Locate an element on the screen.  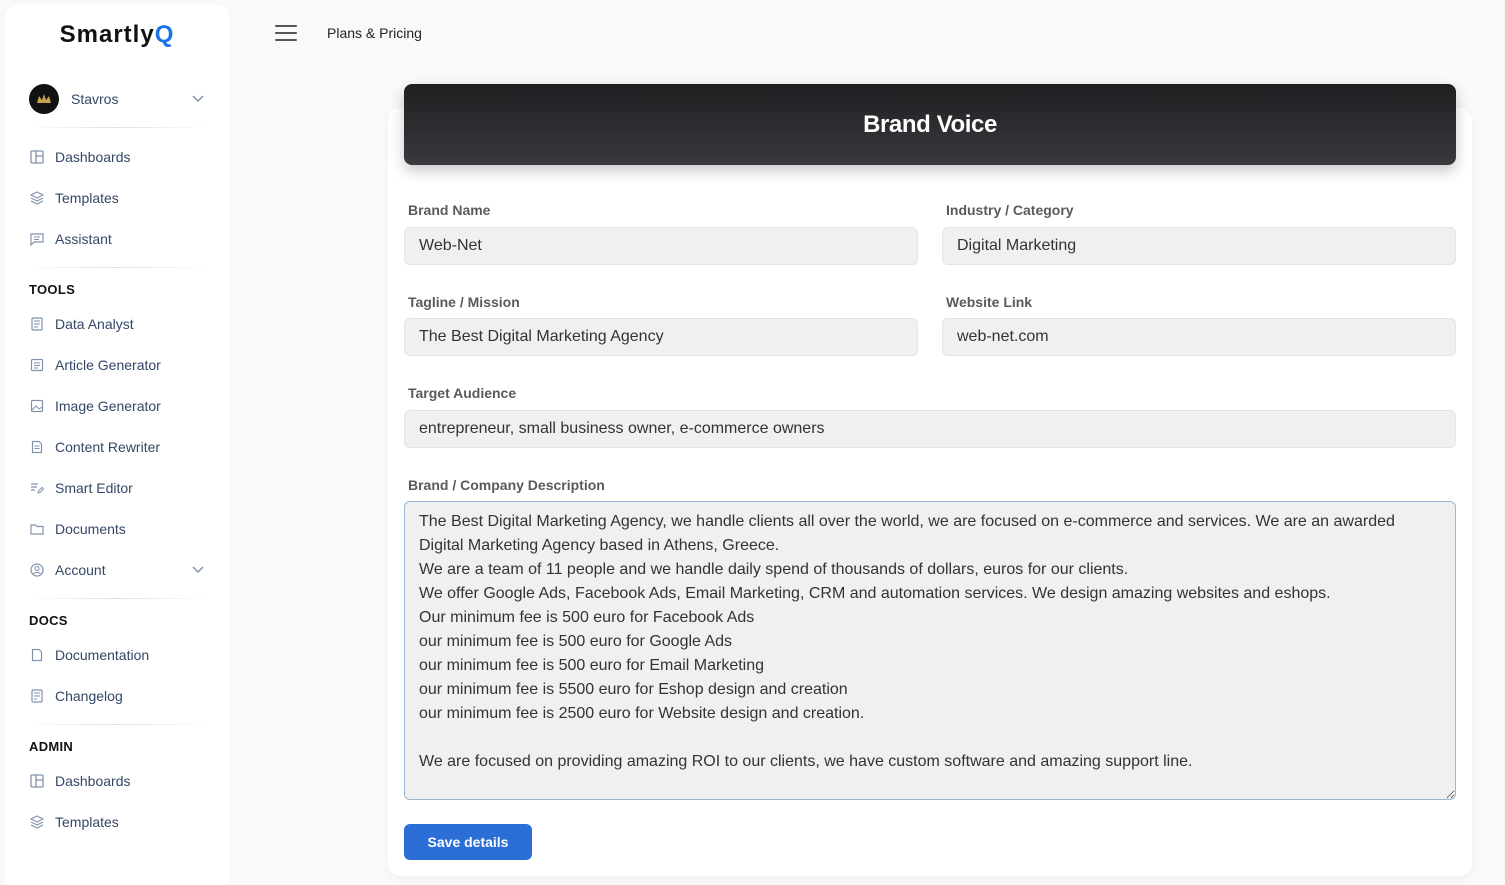
sidebar-item-label: Article Generator is located at coordinates (108, 364).